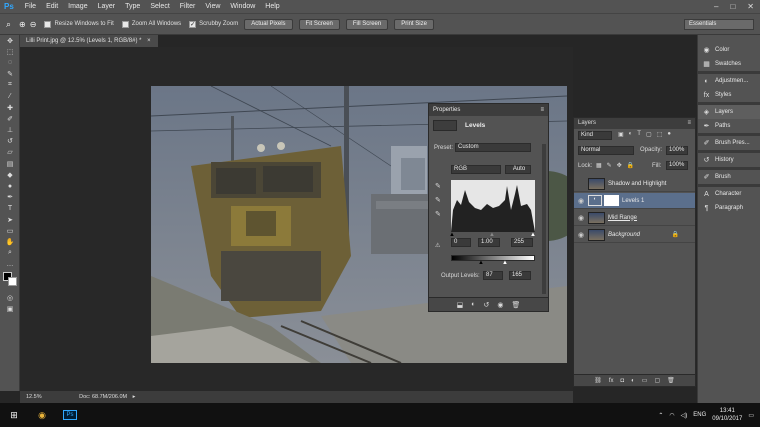  What do you see at coordinates (437, 245) in the screenshot?
I see `clipping-warning-icon: ⚠` at bounding box center [437, 245].